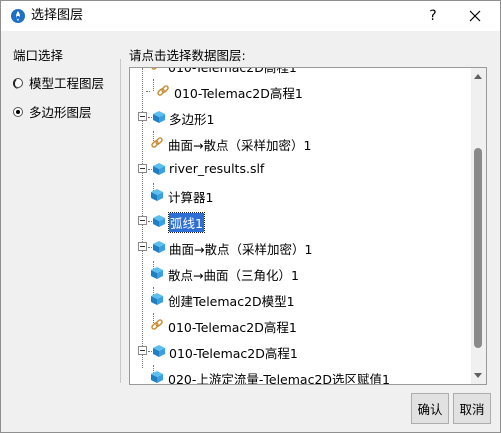  I want to click on cancel-button: 取消, so click(472, 408).